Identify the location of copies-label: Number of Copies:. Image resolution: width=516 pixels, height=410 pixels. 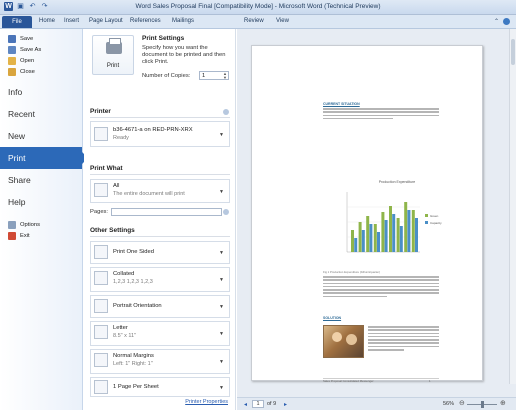
(166, 76).